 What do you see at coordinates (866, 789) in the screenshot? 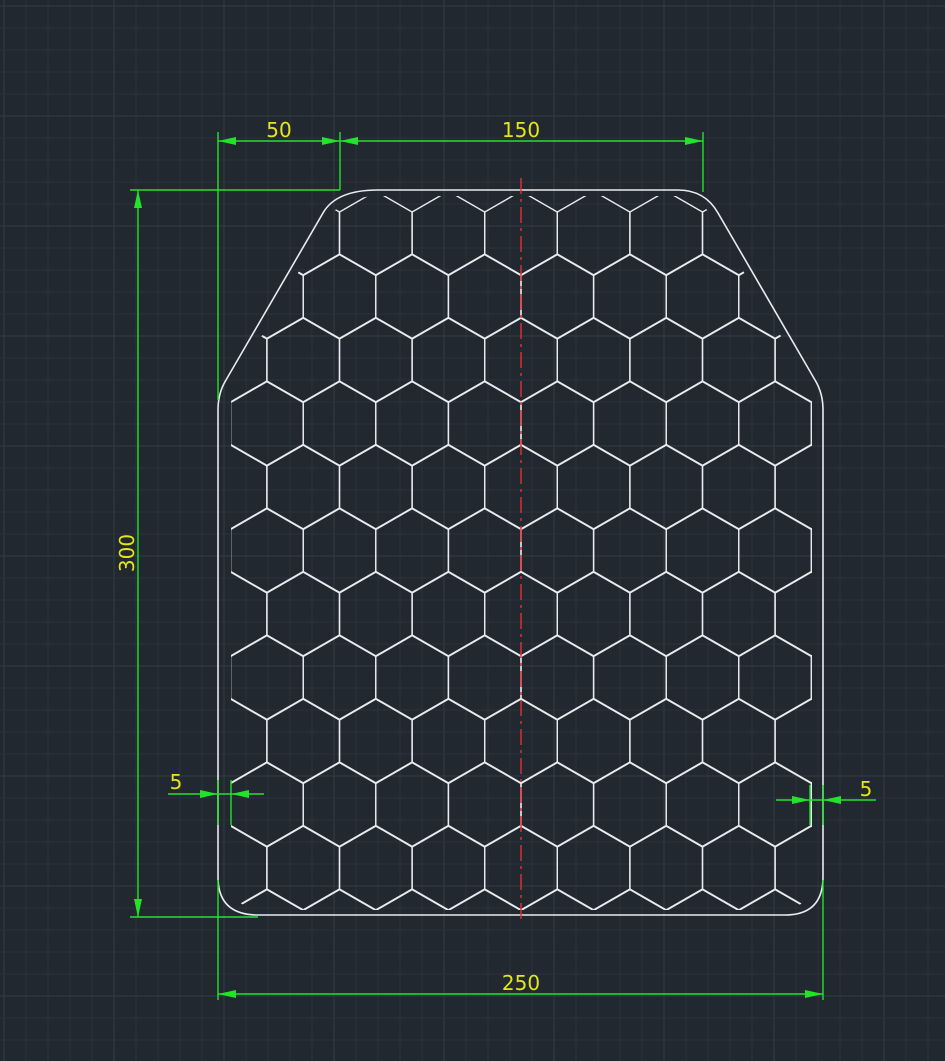
I see `dim-label-right-margin: 5` at bounding box center [866, 789].